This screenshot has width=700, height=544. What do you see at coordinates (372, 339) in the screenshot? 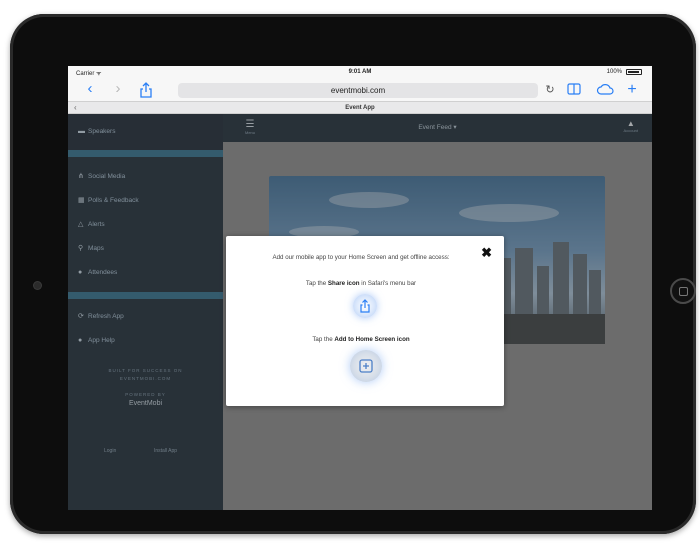
I see `add-step-bold: Add to Home Screen icon` at bounding box center [372, 339].